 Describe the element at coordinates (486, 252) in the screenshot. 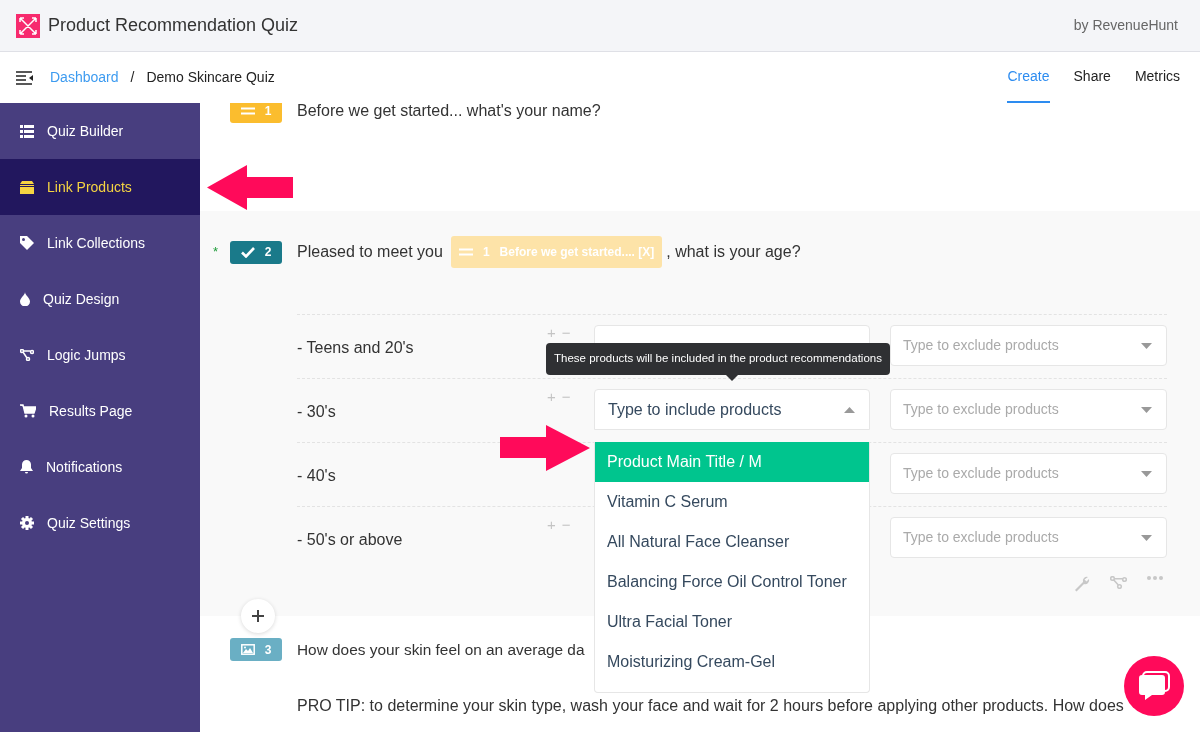

I see `tag-number: 1` at that location.